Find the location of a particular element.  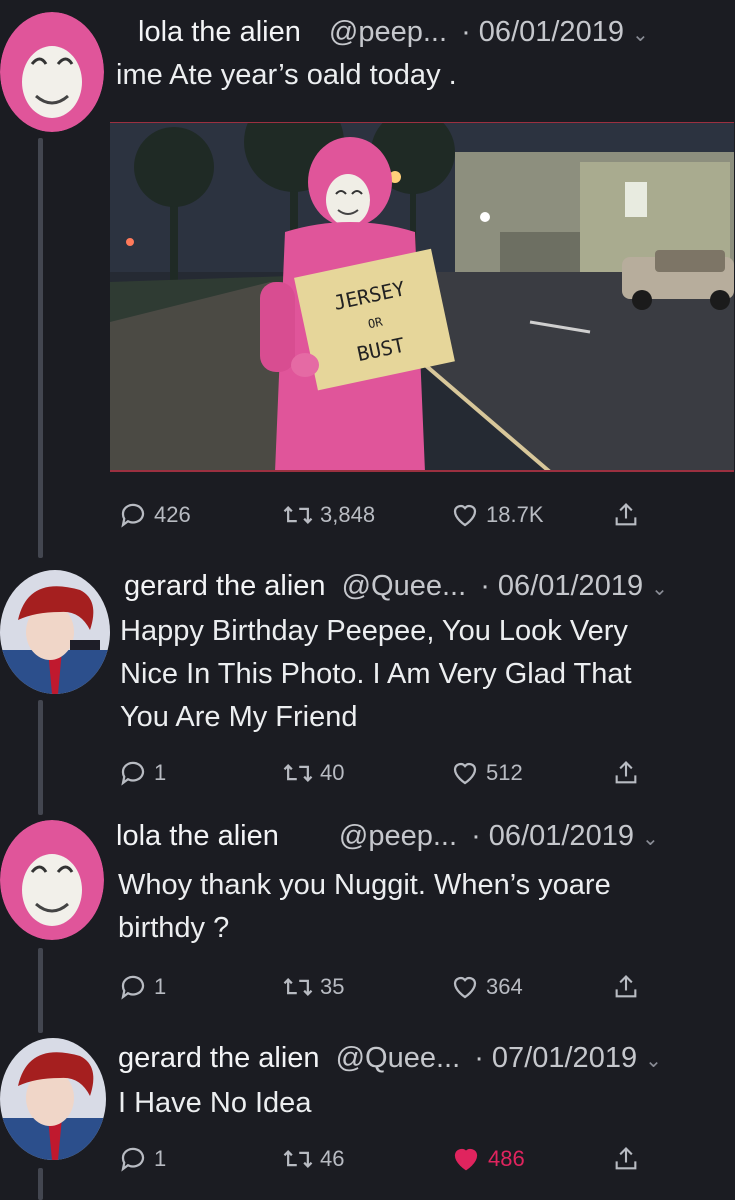

tweet-text-line: Whoy thank you Nuggit. When’s yoare is located at coordinates (364, 885).